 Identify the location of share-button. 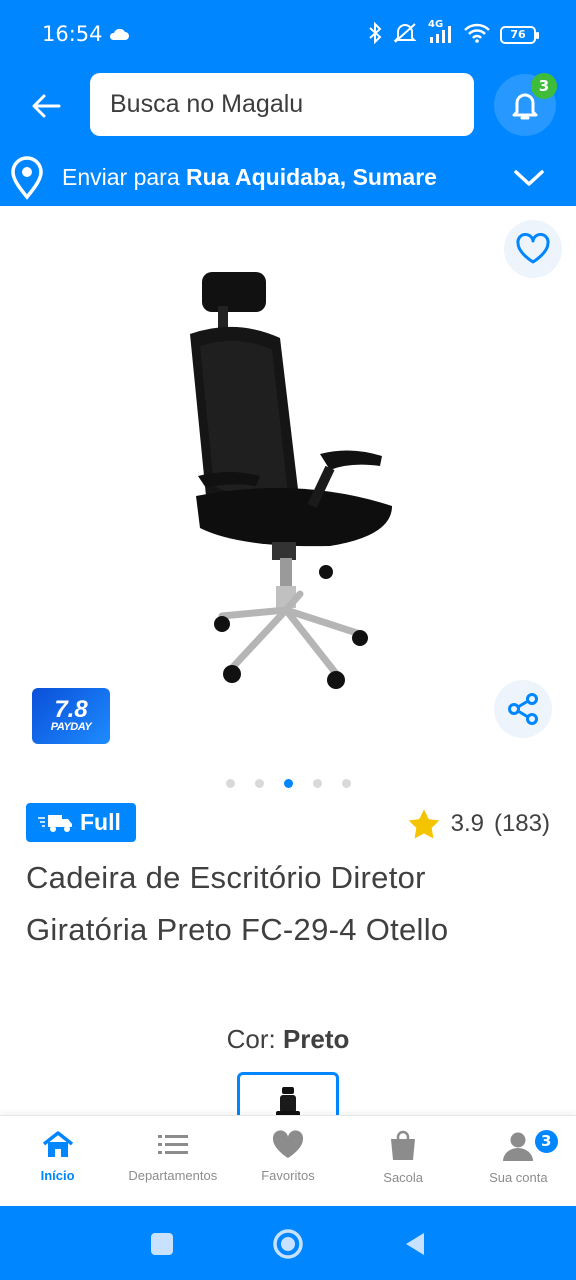
(523, 709).